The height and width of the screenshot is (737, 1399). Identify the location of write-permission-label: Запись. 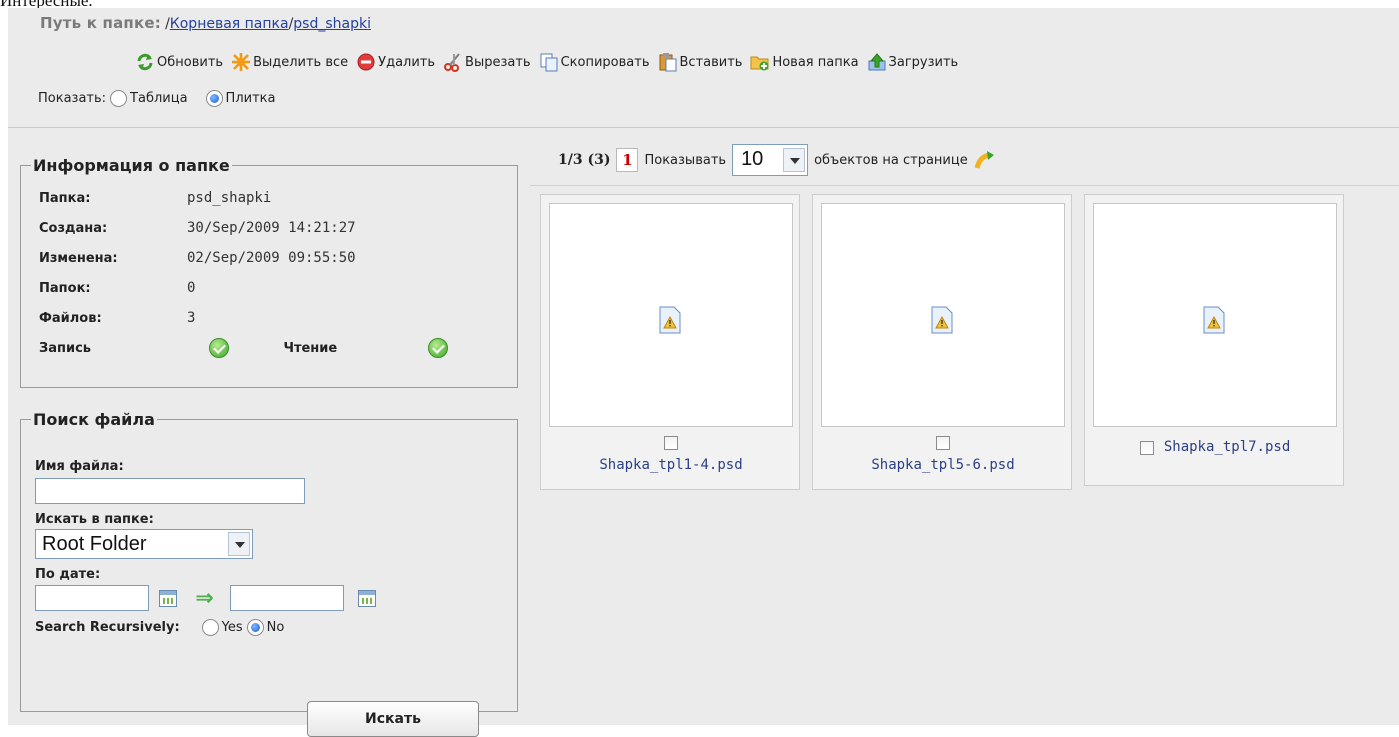
(65, 348).